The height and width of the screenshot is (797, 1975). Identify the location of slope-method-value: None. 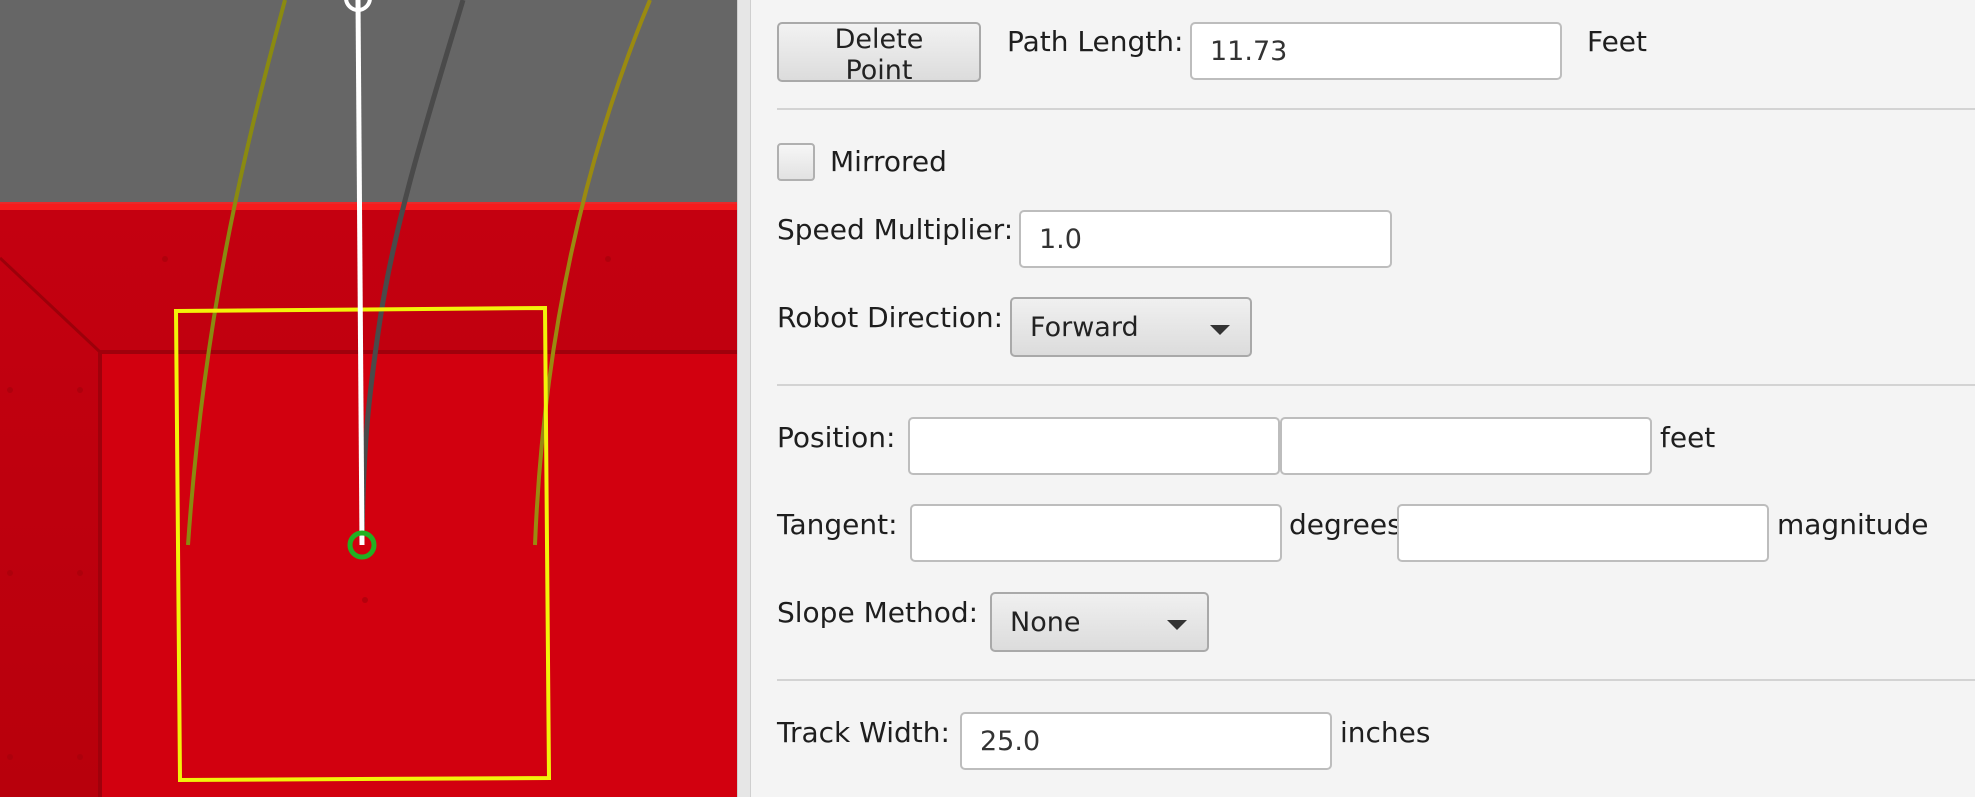
(1045, 622).